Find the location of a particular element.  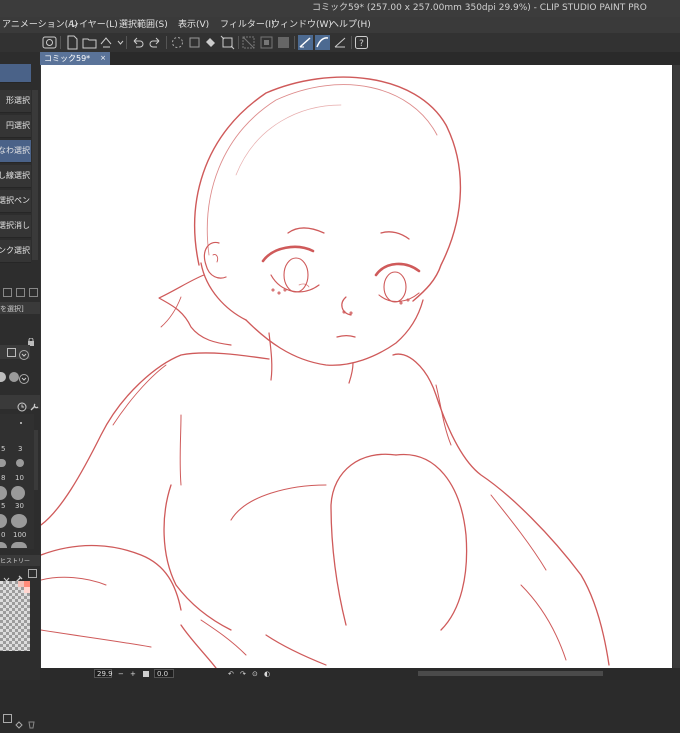

brush-size-value: 10 is located at coordinates (19, 478).